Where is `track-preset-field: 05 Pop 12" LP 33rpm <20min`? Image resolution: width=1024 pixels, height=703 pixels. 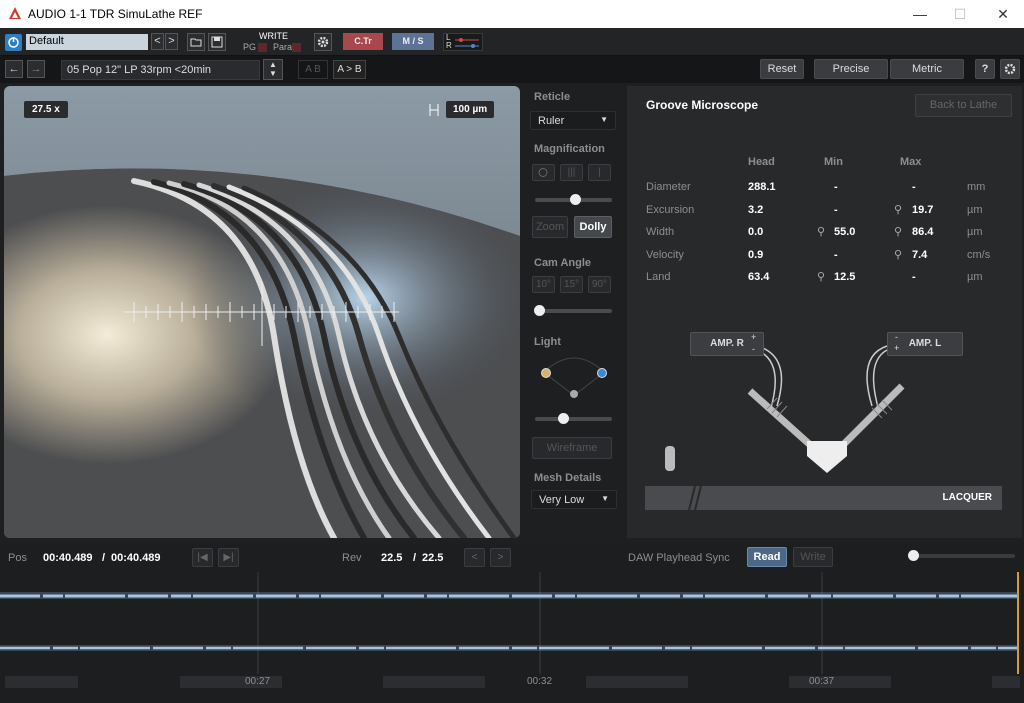
track-preset-field: 05 Pop 12" LP 33rpm <20min is located at coordinates (160, 70).